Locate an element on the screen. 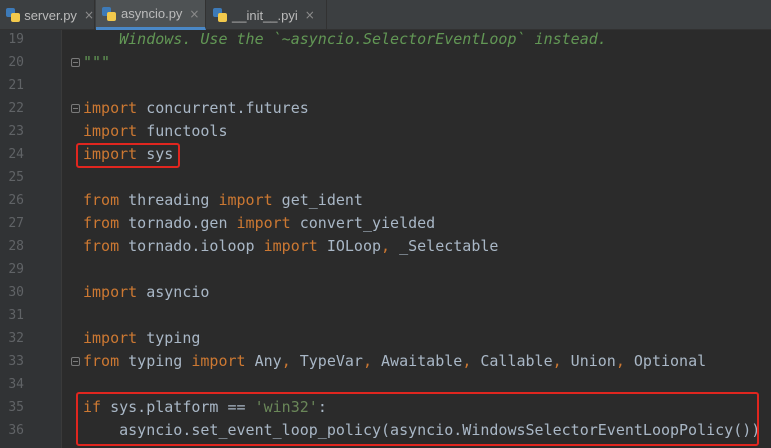 The image size is (771, 448). docstring-token: """ is located at coordinates (97, 62).